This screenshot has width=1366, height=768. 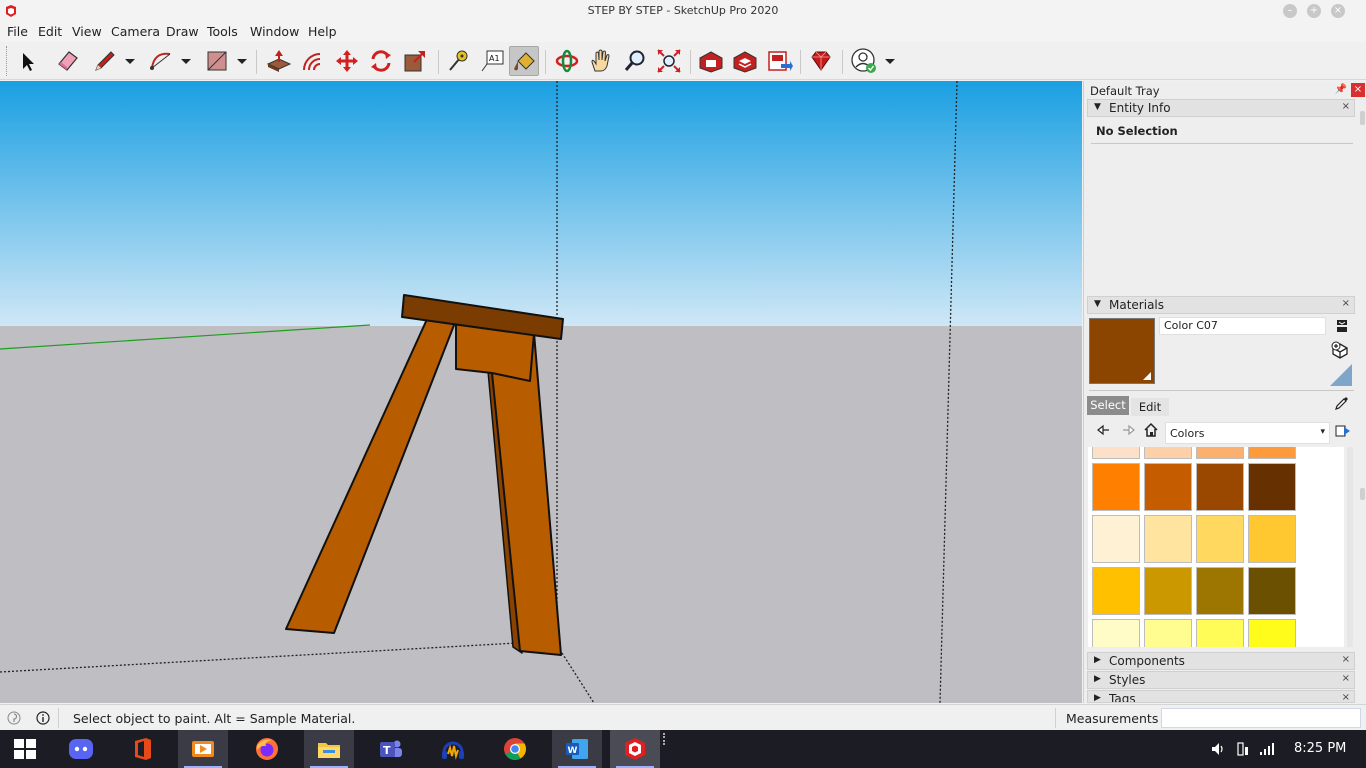 I want to click on taskbar-audacity, so click(x=453, y=749).